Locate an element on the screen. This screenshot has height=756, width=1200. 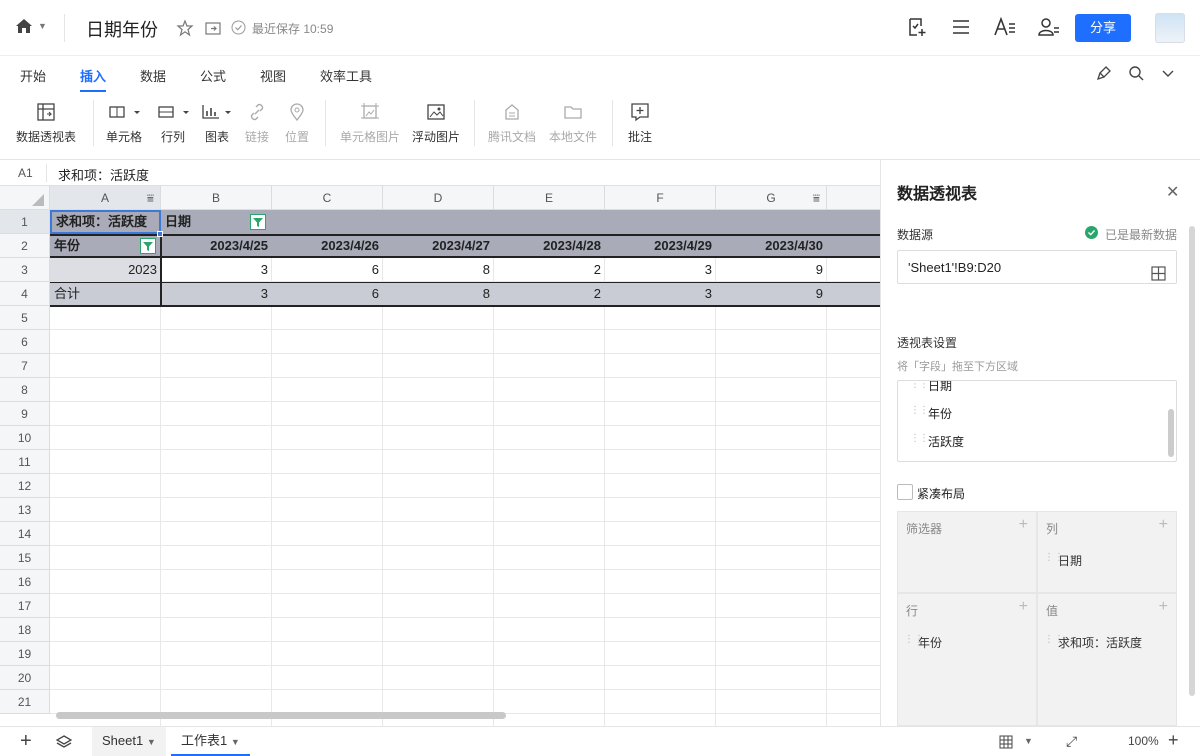
date-header-cell: 2023/4/30 is located at coordinates (771, 246).